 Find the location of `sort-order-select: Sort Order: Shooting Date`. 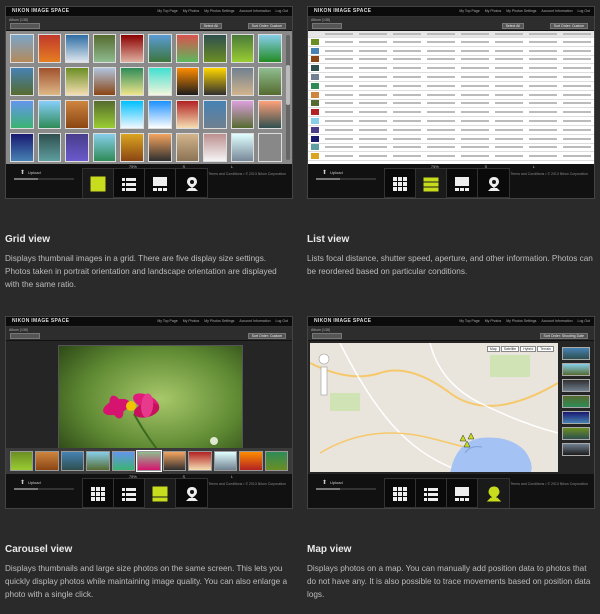

sort-order-select: Sort Order: Shooting Date is located at coordinates (563, 336).